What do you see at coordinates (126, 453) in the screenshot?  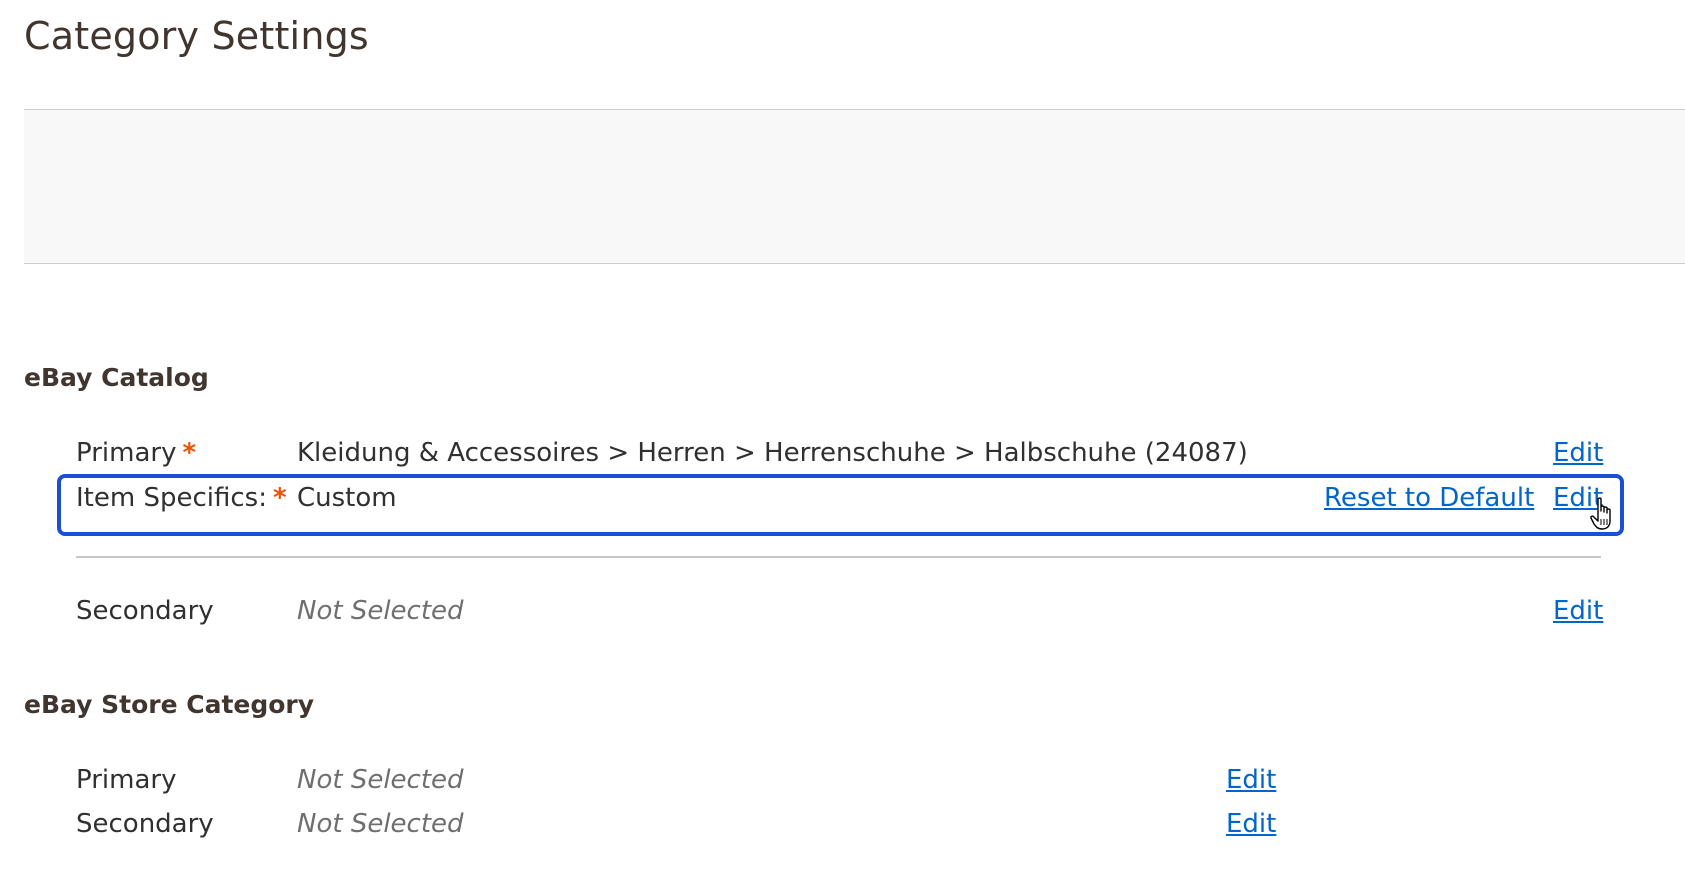 I see `catalog-primary-label-text: Primary` at bounding box center [126, 453].